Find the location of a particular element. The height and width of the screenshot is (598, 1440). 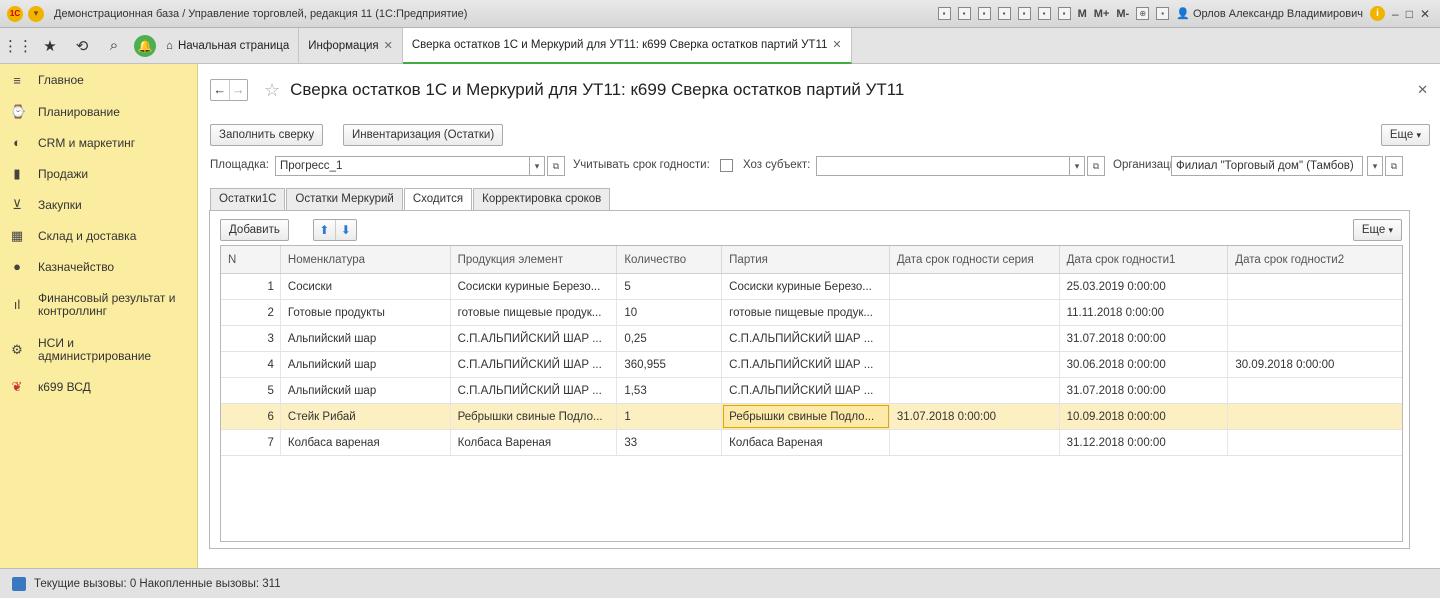

cell-nomenclature: Готовые продукты is located at coordinates (366, 312).